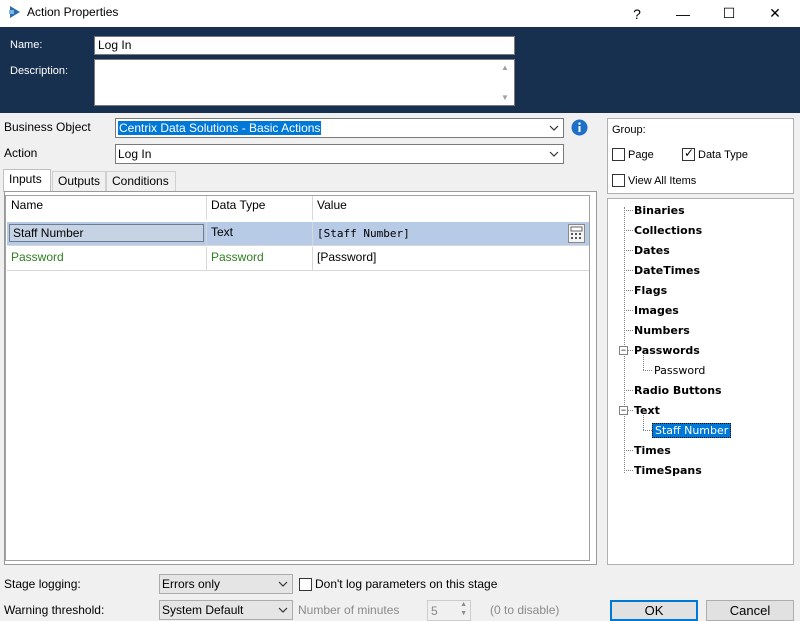  Describe the element at coordinates (659, 210) in the screenshot. I see `tree-item-binaries: Binaries` at that location.